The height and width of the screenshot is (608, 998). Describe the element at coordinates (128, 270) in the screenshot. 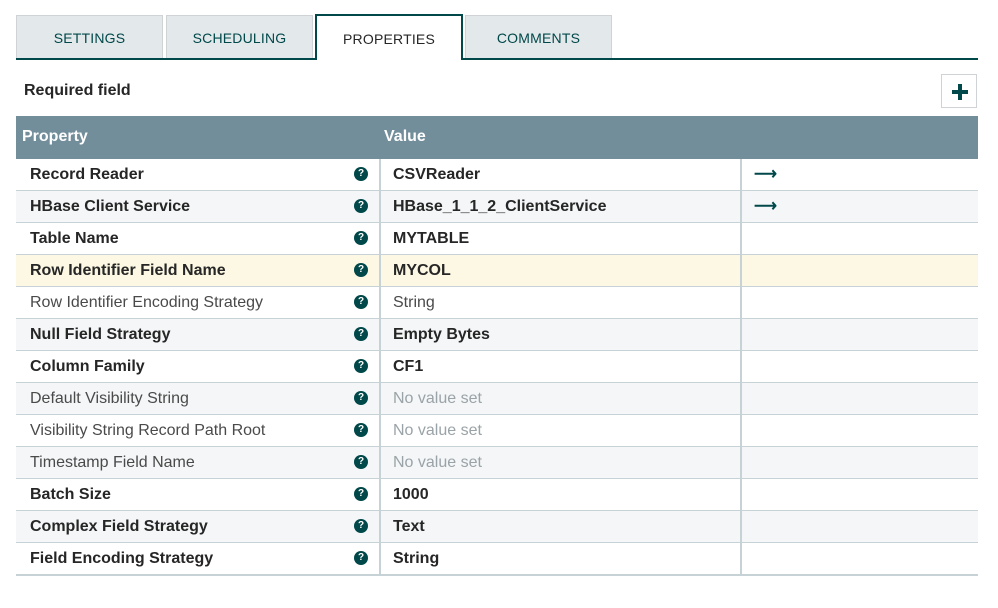

I see `property-name: Row Identifier Field Name` at that location.